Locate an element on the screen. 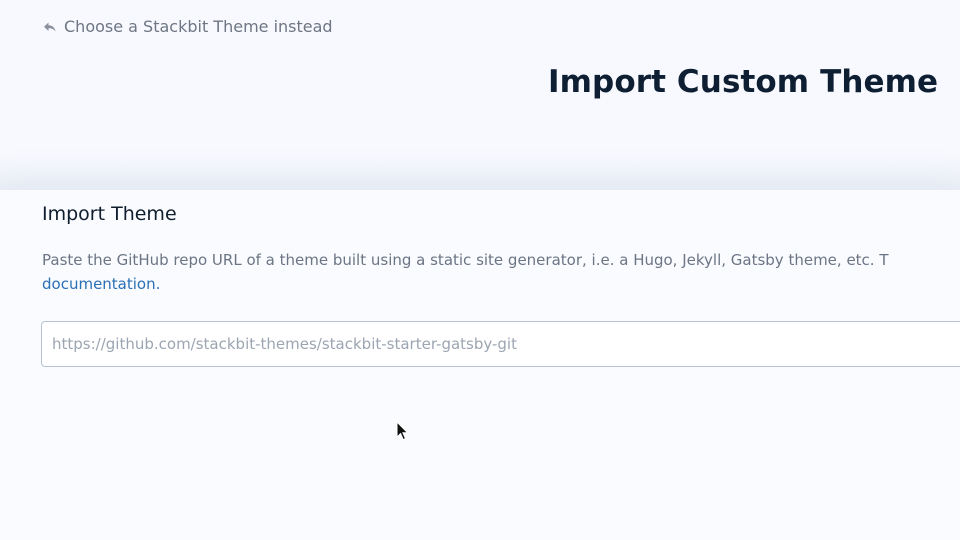 The height and width of the screenshot is (540, 960). reply-arrow-icon is located at coordinates (50, 27).